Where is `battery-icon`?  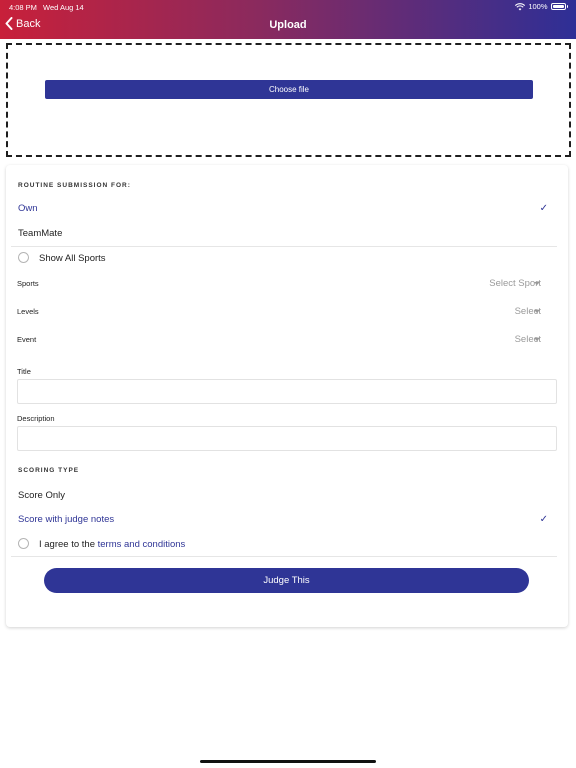
battery-icon is located at coordinates (558, 6).